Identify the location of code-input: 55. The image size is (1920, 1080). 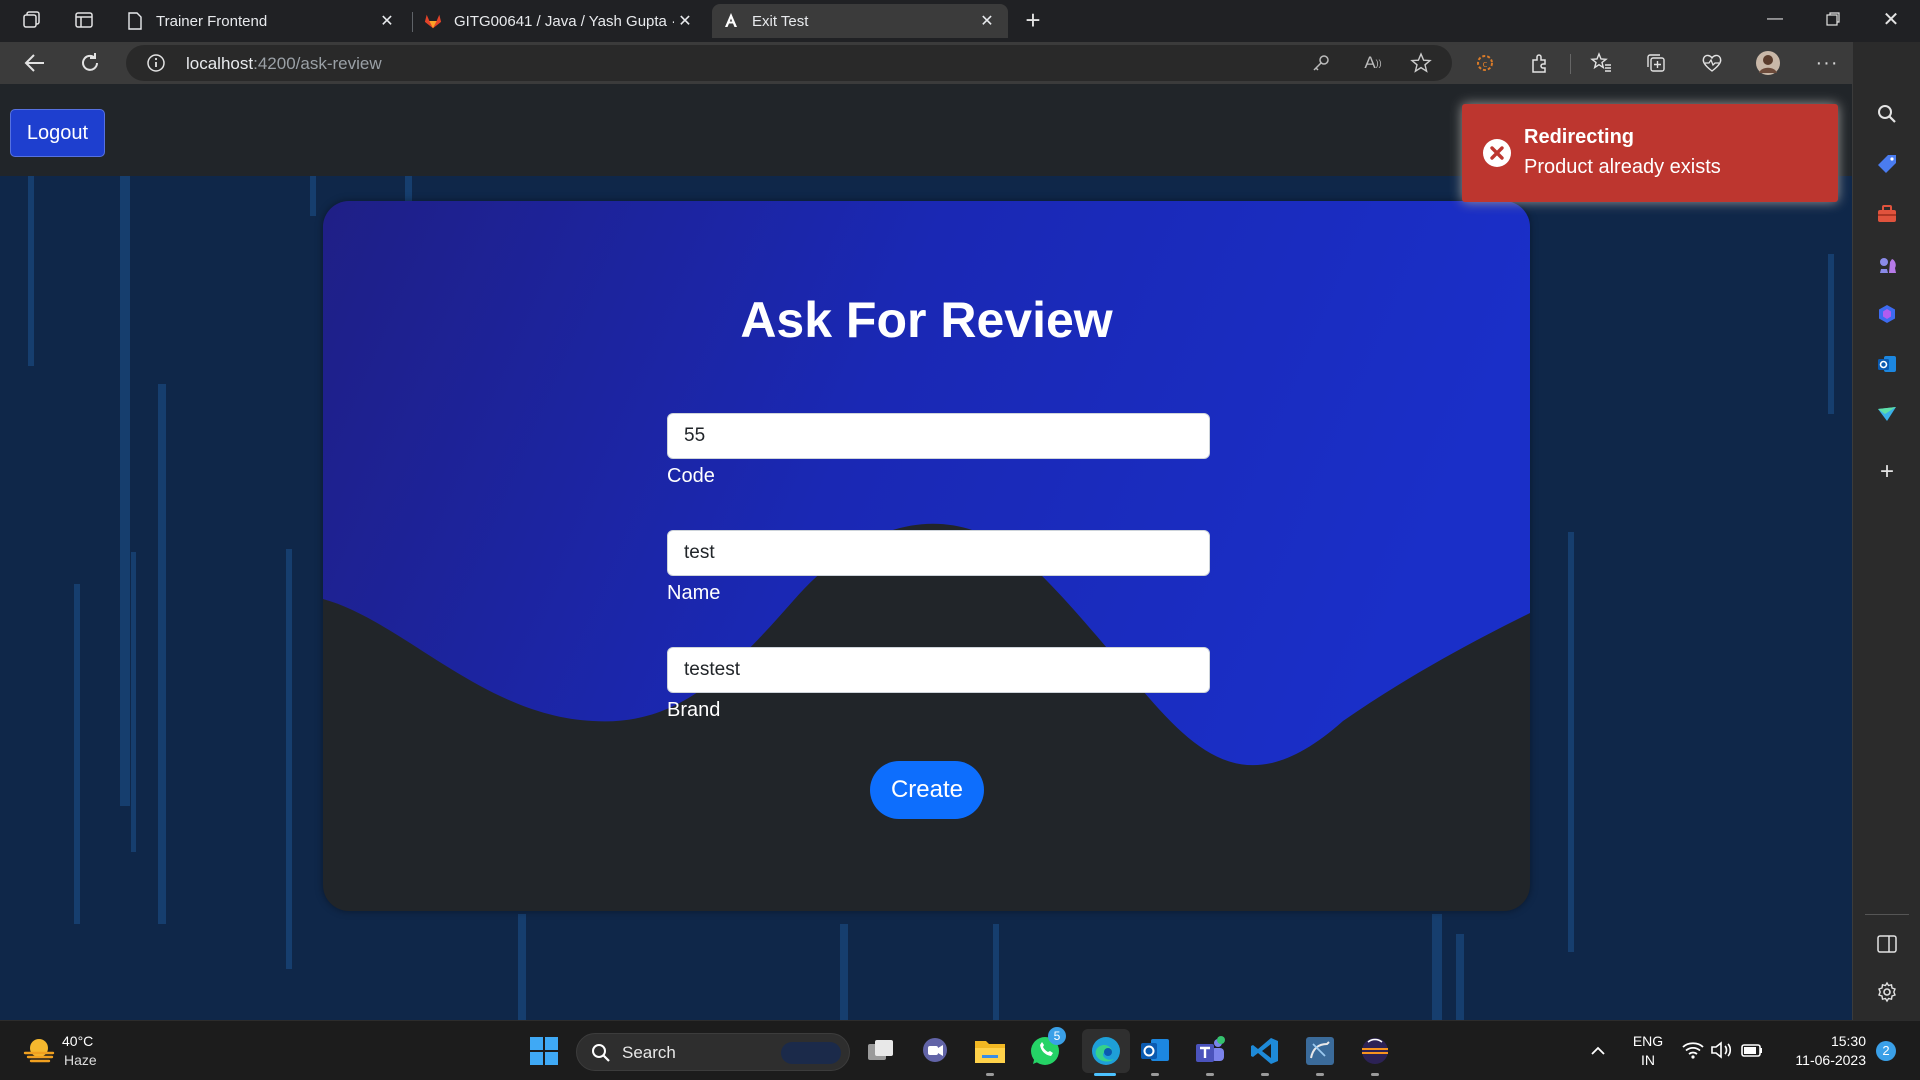
(938, 436).